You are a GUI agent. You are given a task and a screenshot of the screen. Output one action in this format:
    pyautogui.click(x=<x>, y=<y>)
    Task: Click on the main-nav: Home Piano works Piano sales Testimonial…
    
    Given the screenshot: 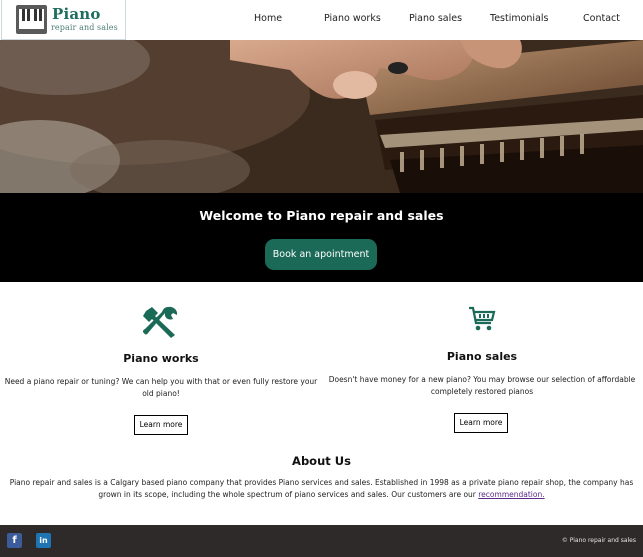 What is the action you would take?
    pyautogui.click(x=321, y=20)
    